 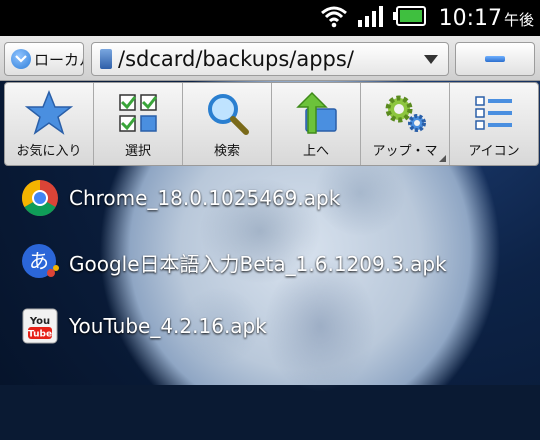 What do you see at coordinates (40, 198) in the screenshot?
I see `chrome-icon` at bounding box center [40, 198].